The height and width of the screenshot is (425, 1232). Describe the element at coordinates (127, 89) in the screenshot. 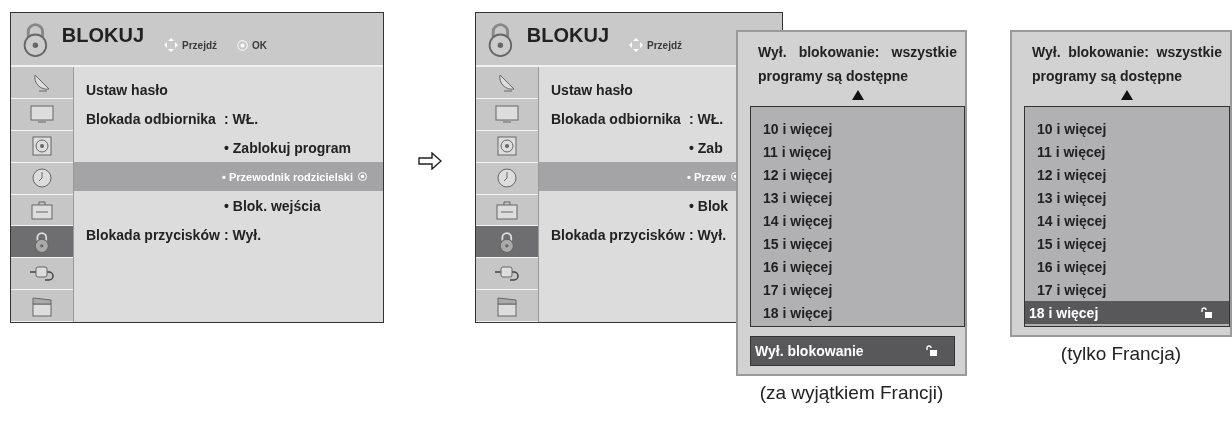

I see `setting-label: Ustaw hasło` at that location.